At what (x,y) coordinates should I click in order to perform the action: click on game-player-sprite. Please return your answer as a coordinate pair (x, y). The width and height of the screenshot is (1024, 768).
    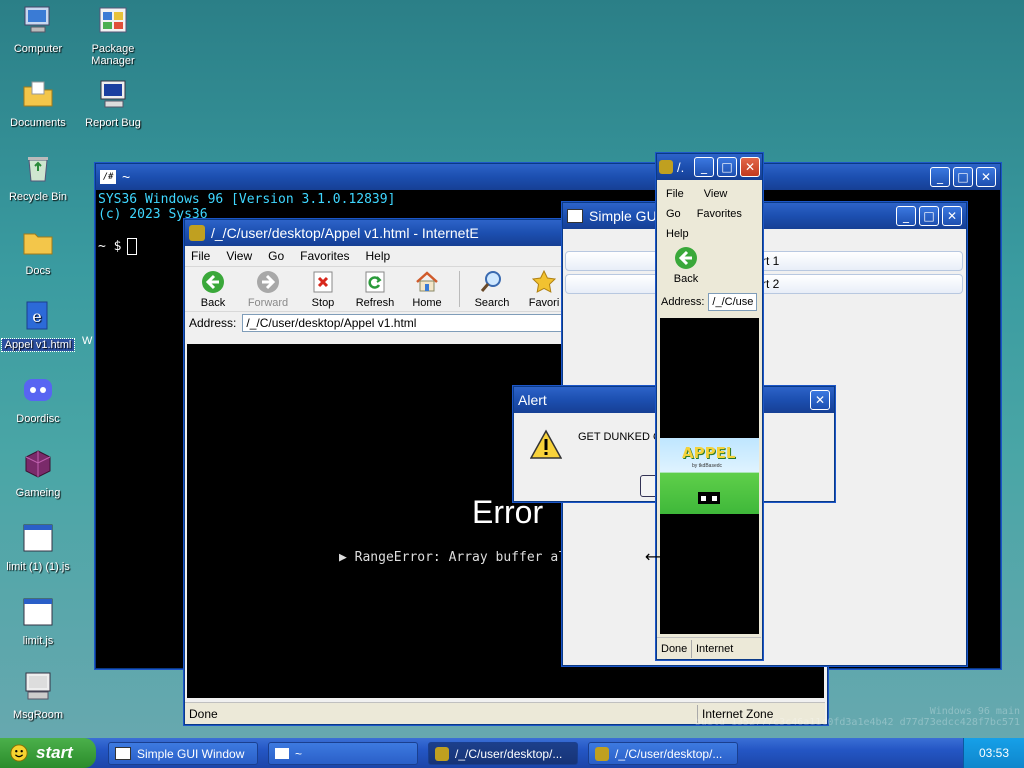
    Looking at the image, I should click on (709, 498).